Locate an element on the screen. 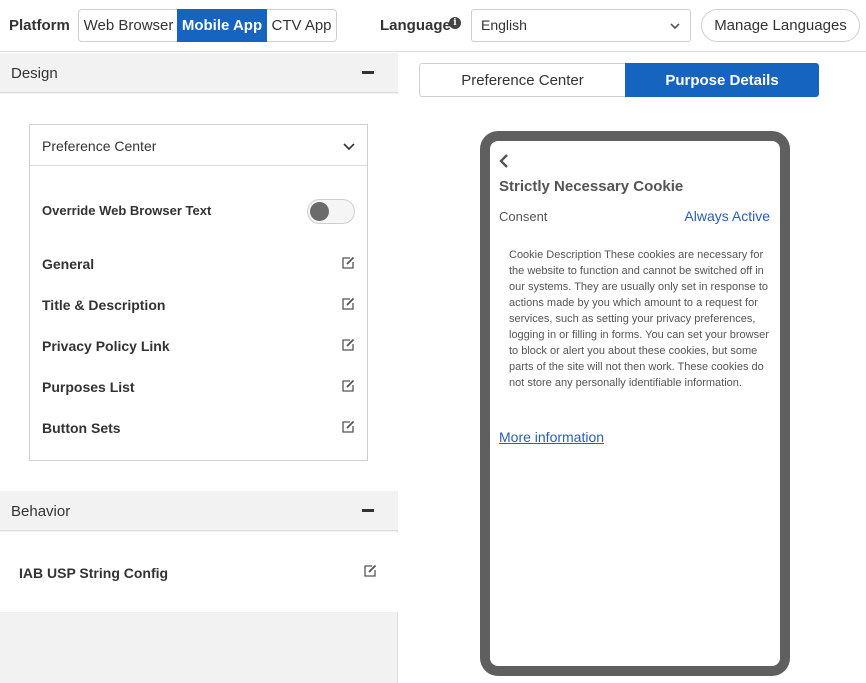  tab-preference-center: Preference Center is located at coordinates (522, 80).